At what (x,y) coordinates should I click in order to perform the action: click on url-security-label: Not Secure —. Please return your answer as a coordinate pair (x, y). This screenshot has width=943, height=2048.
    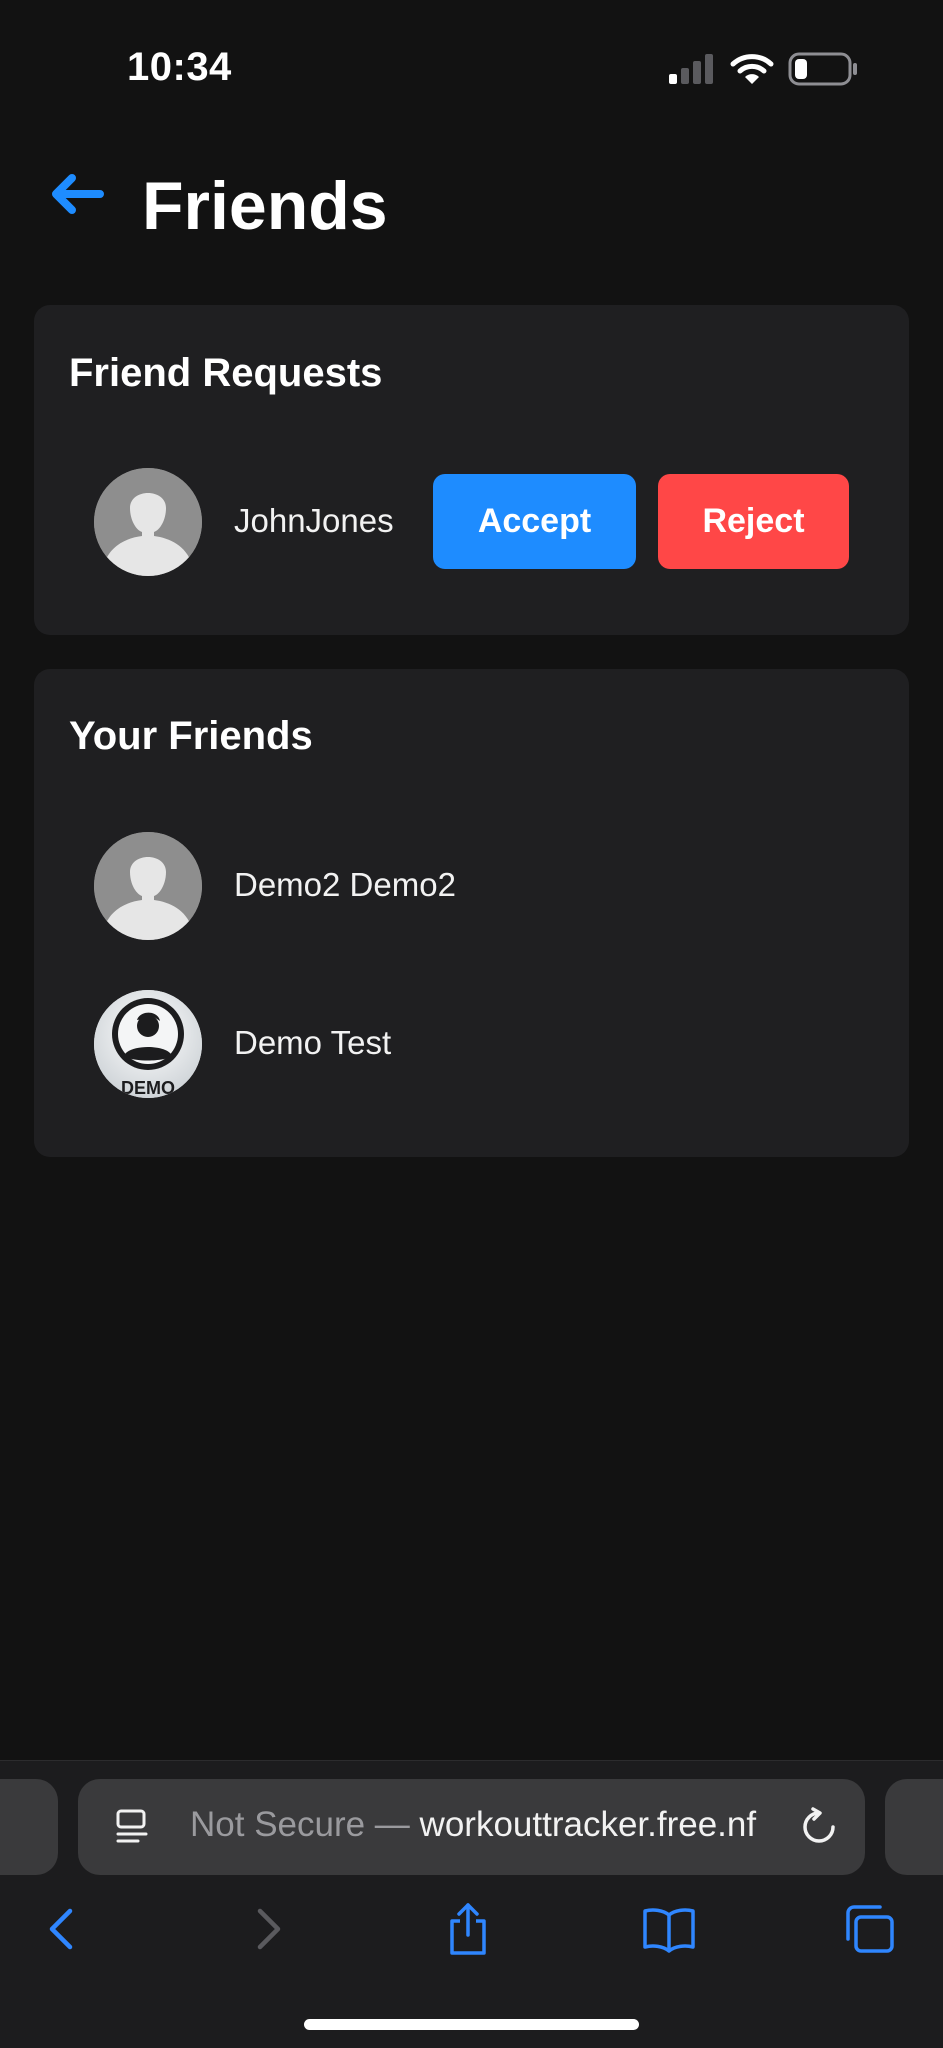
    Looking at the image, I should click on (305, 1824).